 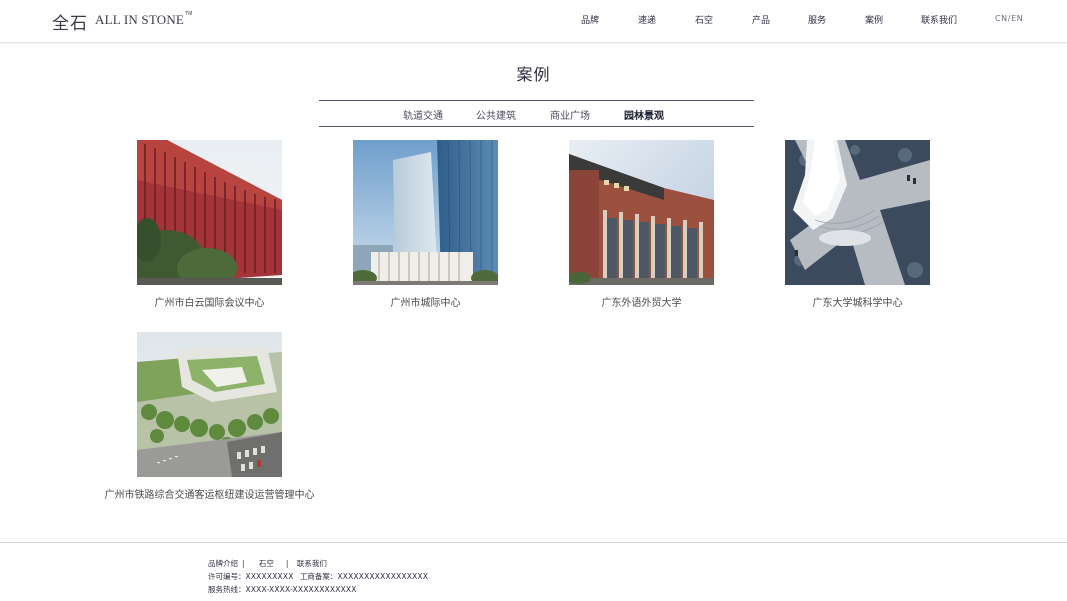 What do you see at coordinates (817, 19) in the screenshot?
I see `nav-item-services: 服务` at bounding box center [817, 19].